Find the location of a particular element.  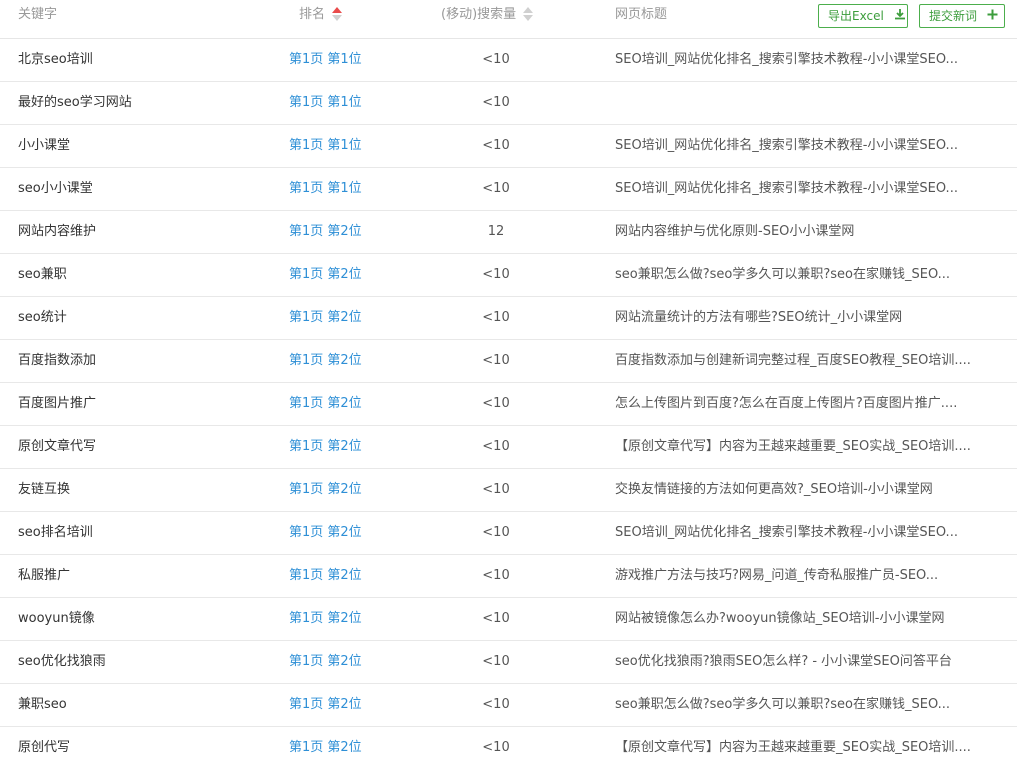

table-row: 最好的seo学习网站 第1页 第1位 <10 is located at coordinates (508, 103).